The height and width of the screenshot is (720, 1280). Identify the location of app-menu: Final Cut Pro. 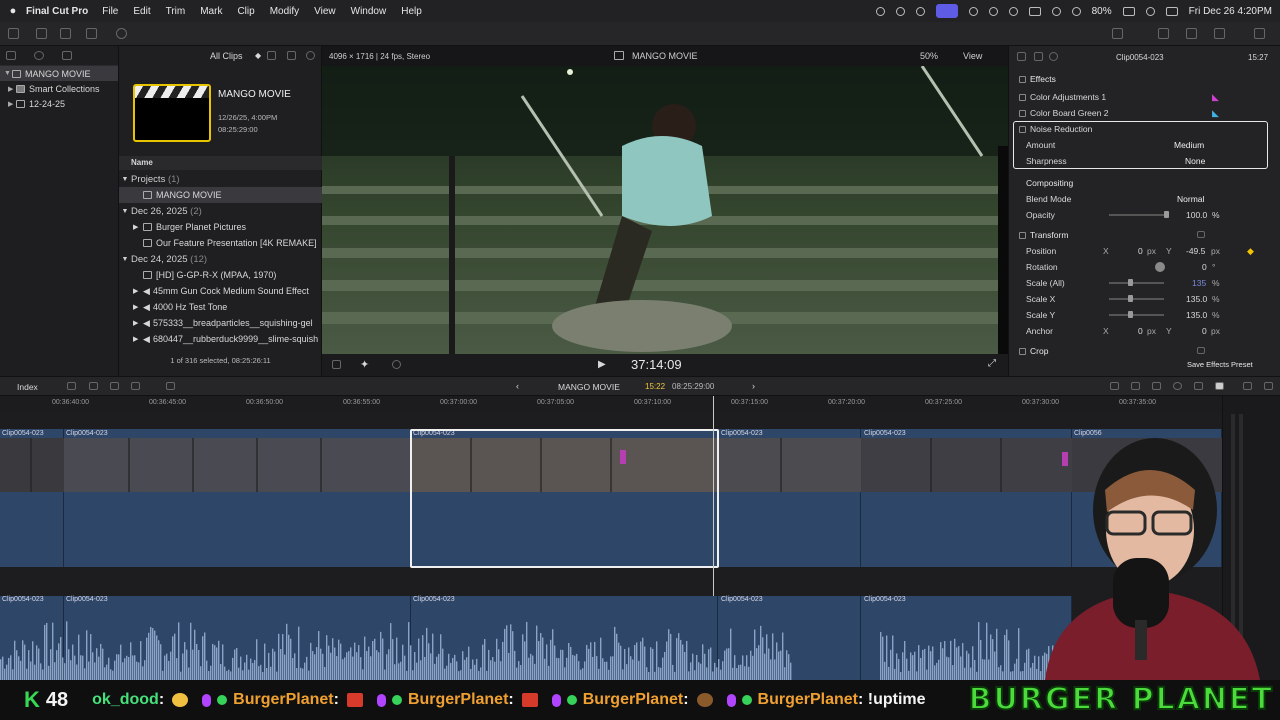
(57, 11).